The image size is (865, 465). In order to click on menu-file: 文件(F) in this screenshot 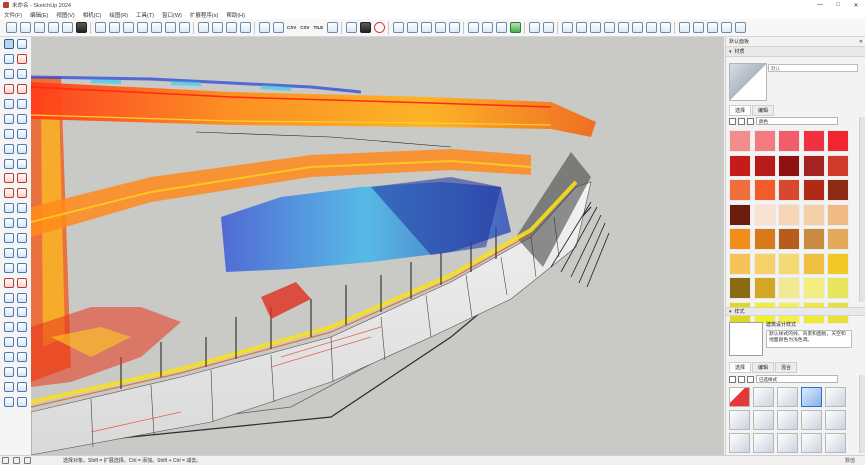, I will do `click(13, 15)`.